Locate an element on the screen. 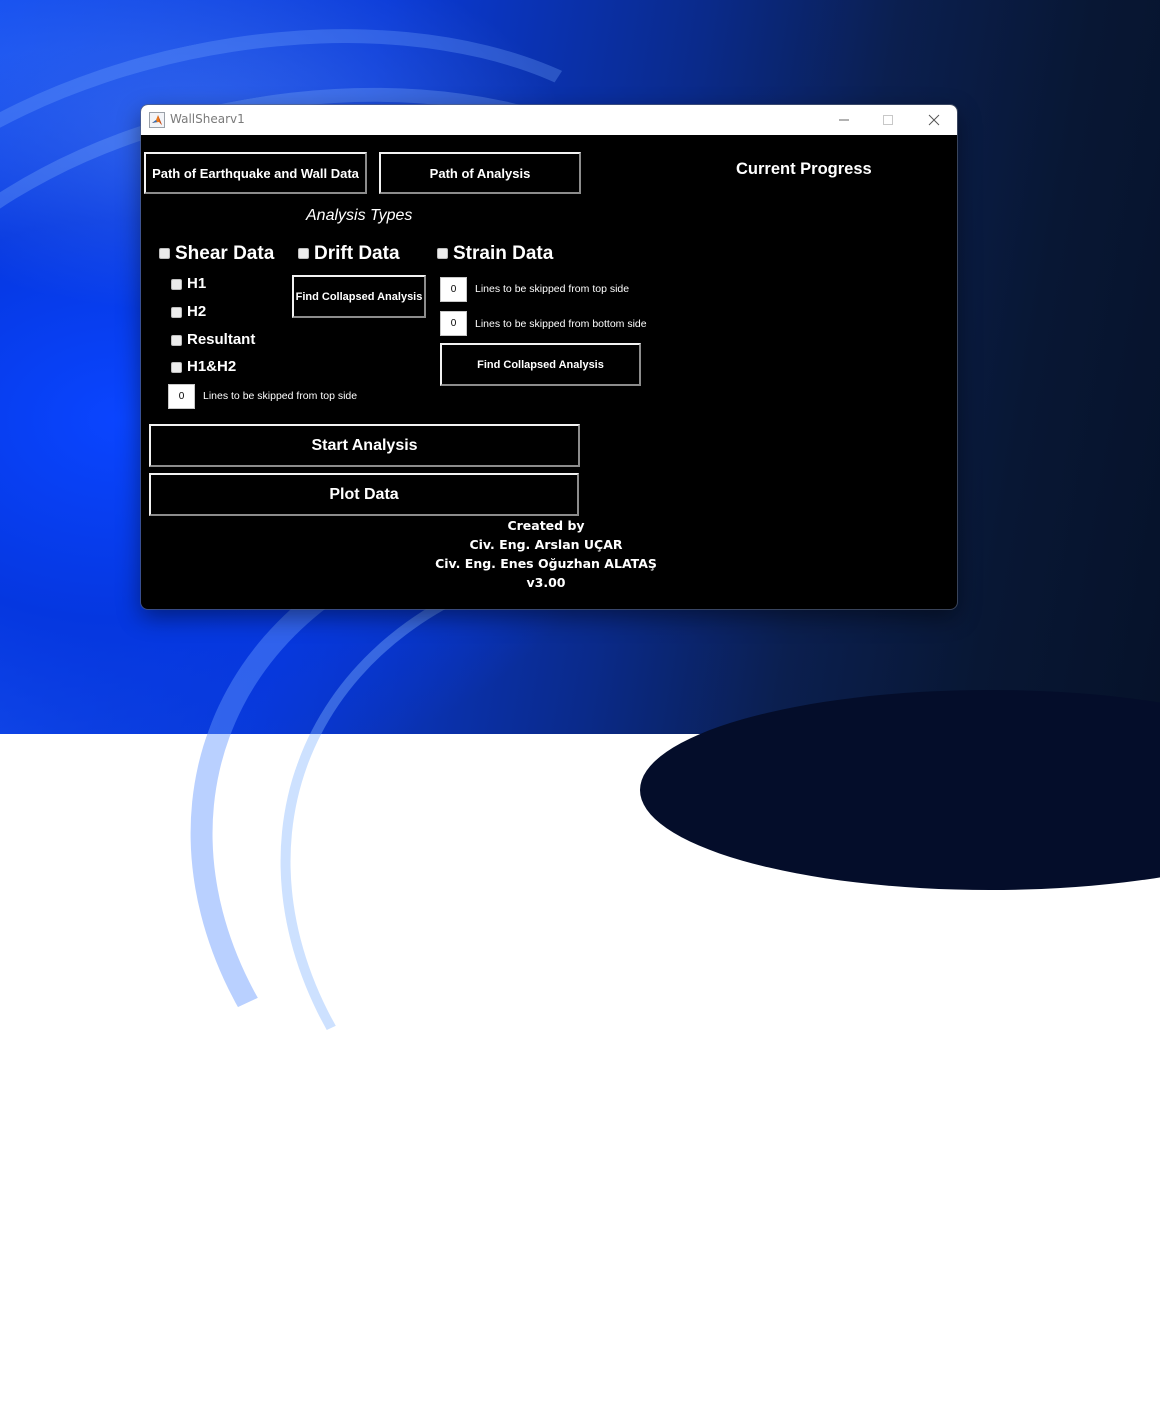 The image size is (1160, 1416). strain-skip-top-input: 0 is located at coordinates (453, 289).